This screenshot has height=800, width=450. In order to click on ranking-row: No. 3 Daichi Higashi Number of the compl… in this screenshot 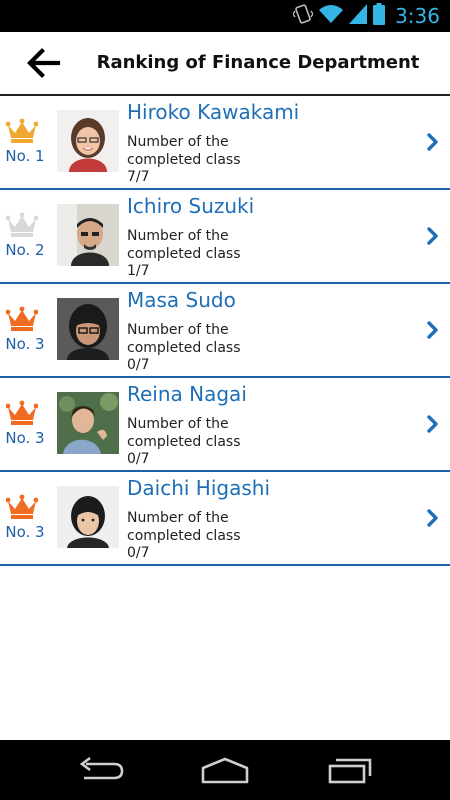, I will do `click(225, 519)`.